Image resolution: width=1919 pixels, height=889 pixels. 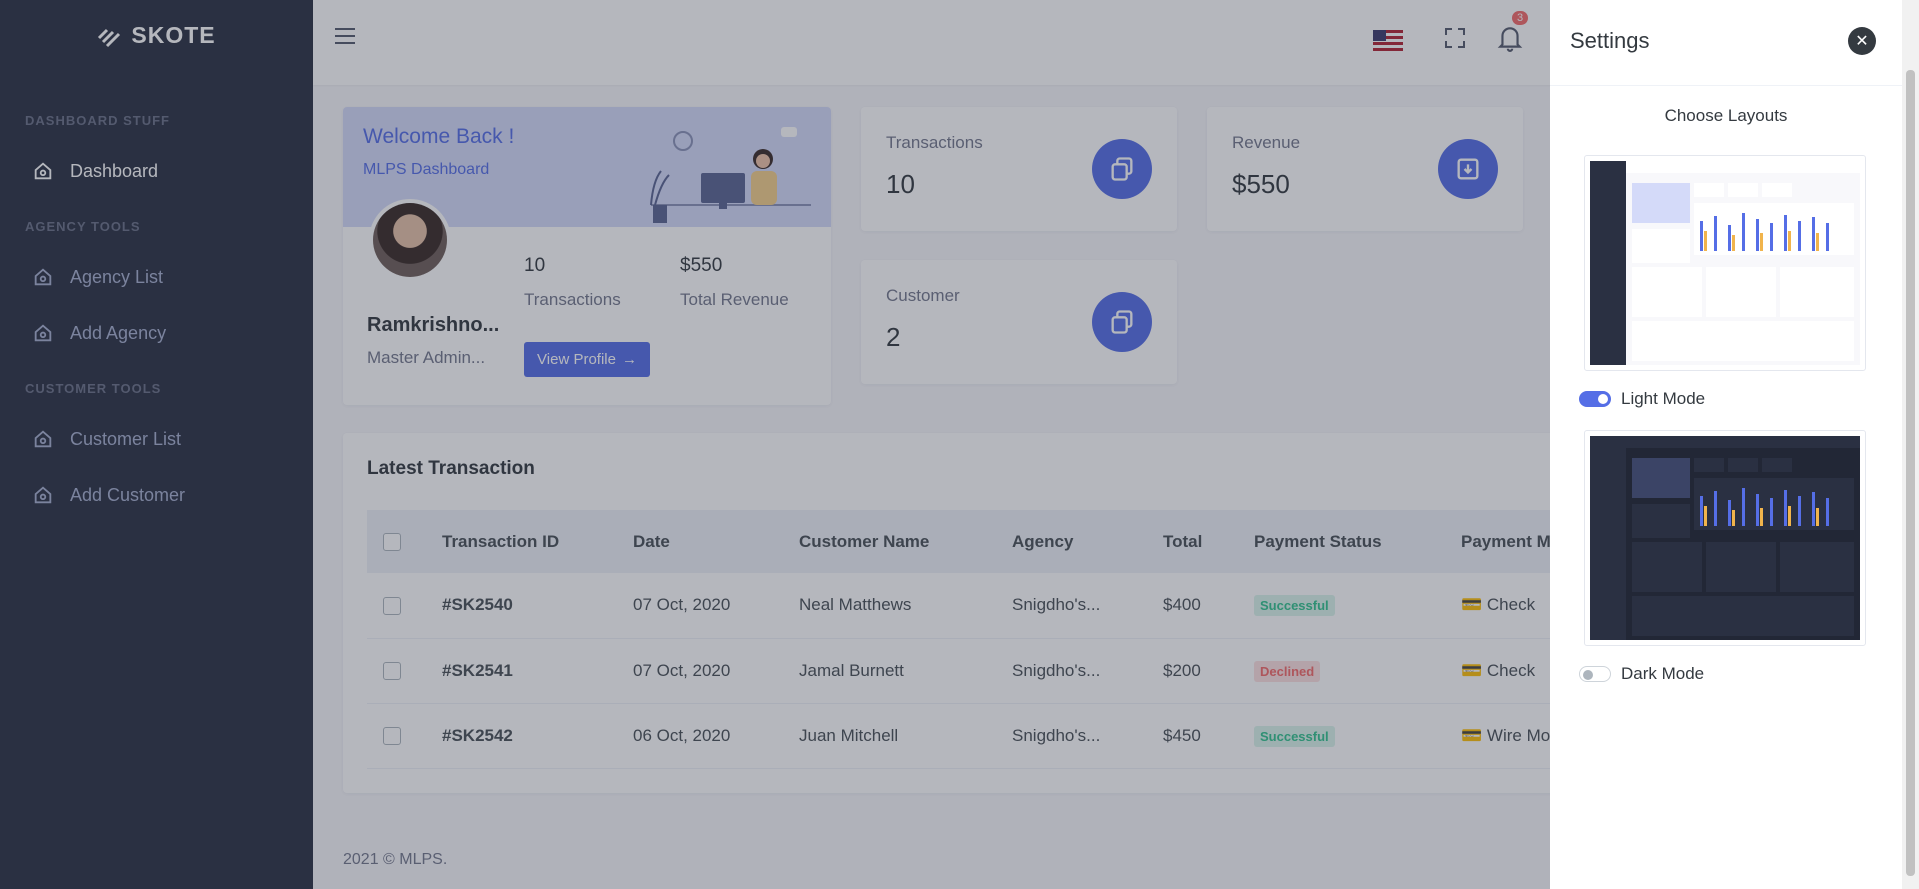 I want to click on light-layout-preview, so click(x=1725, y=263).